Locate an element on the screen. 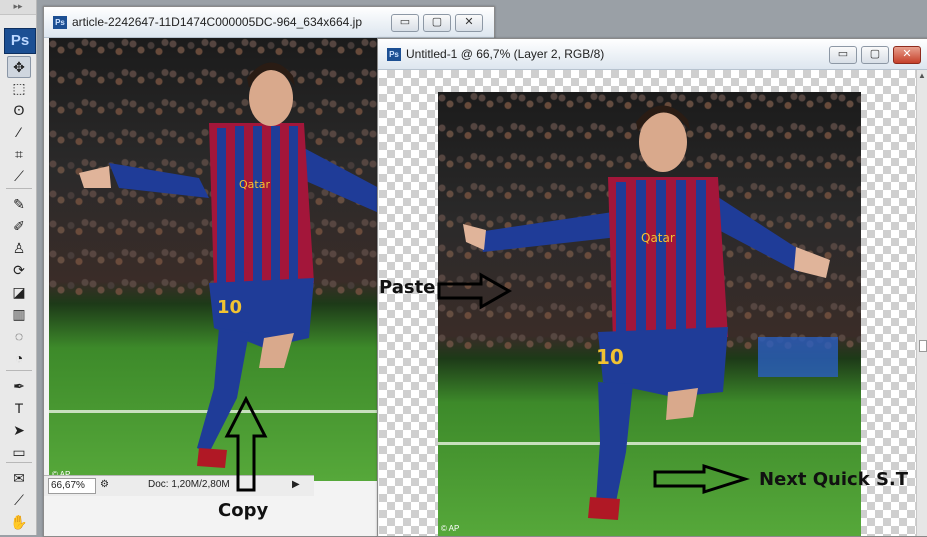 The width and height of the screenshot is (927, 537). status-menu-arrow-icon: ▶ is located at coordinates (296, 484).